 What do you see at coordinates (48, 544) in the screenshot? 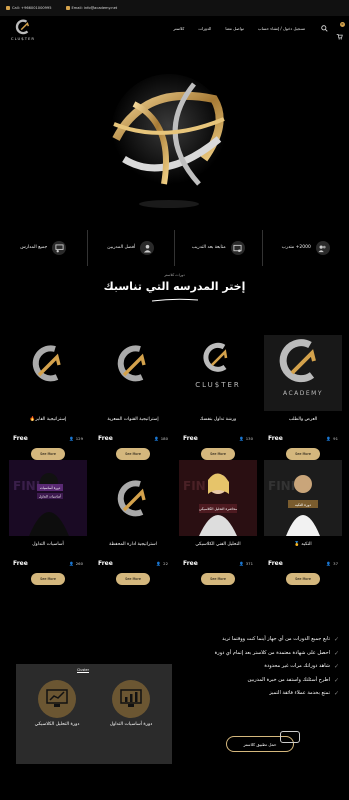
I see `course-title: أساسيات التداول` at bounding box center [48, 544].